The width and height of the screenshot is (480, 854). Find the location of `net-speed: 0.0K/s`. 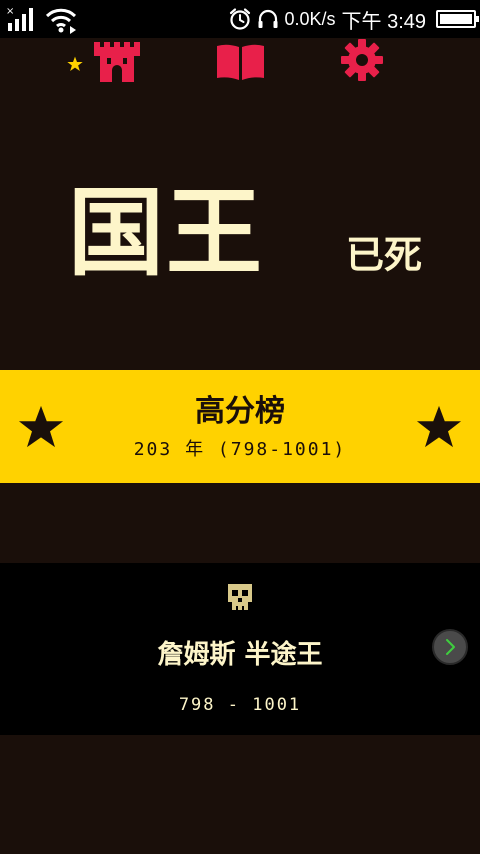

net-speed: 0.0K/s is located at coordinates (310, 18).